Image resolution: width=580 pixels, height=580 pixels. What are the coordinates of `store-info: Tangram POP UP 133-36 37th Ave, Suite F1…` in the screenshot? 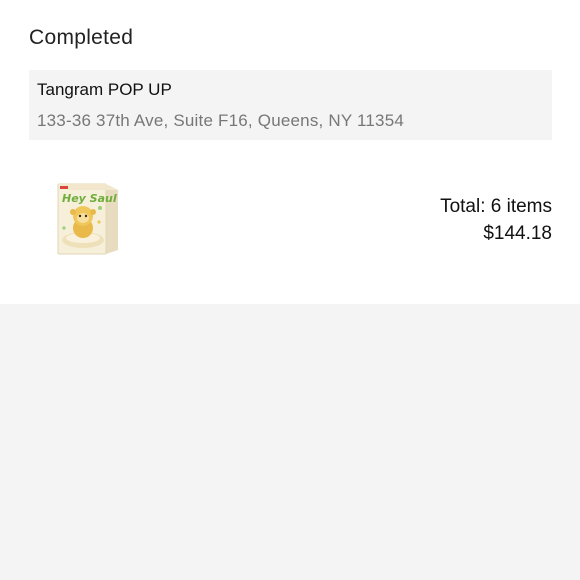 It's located at (290, 105).